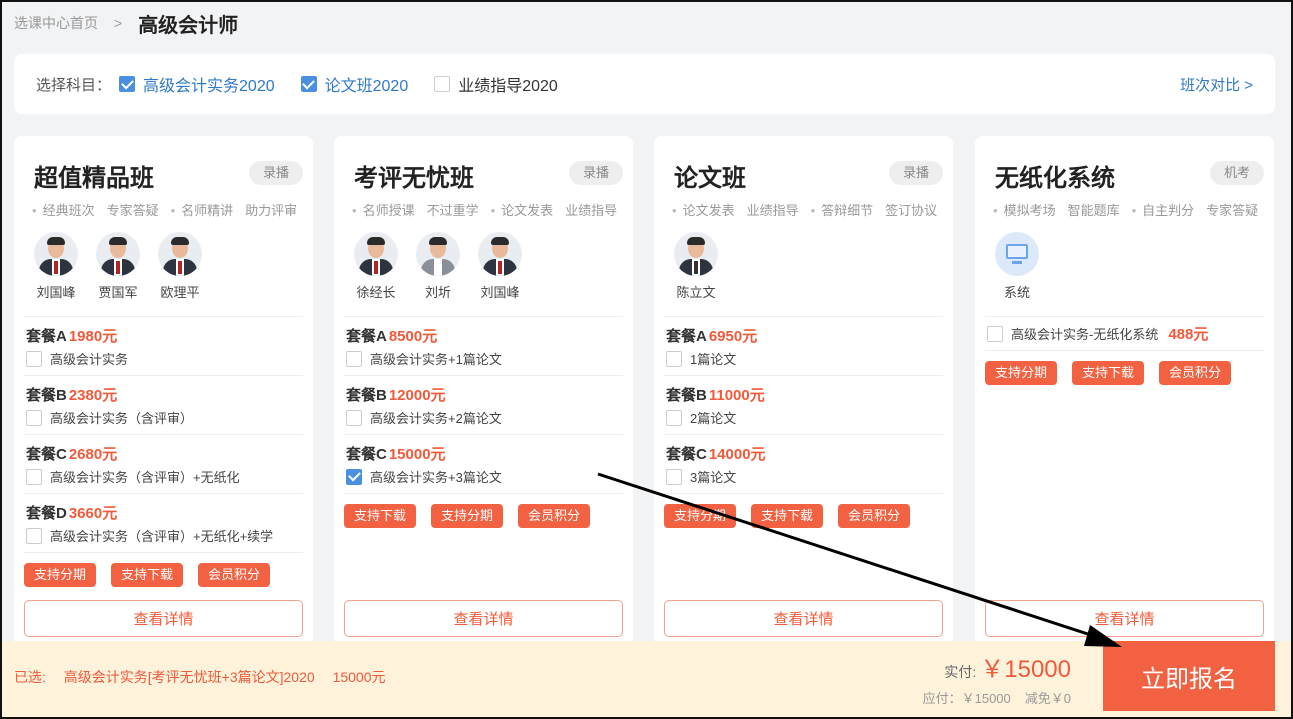  I want to click on subject-option-senior-accounting: 高级会计实务2020, so click(197, 84).